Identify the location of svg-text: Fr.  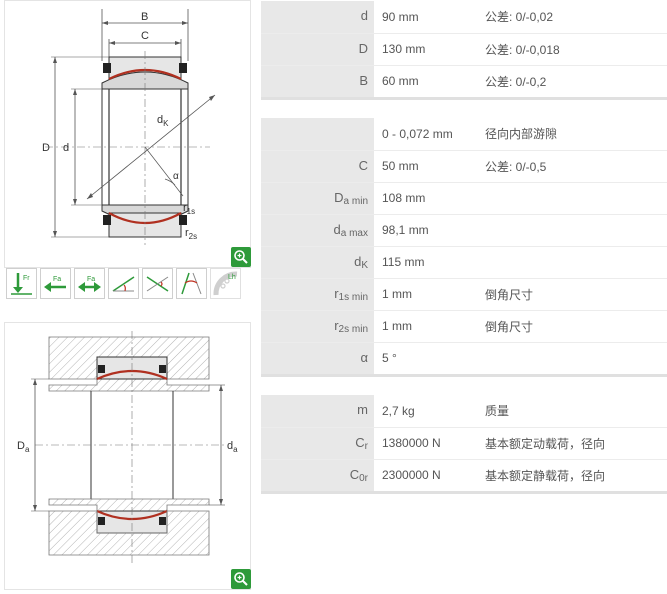
(26, 278).